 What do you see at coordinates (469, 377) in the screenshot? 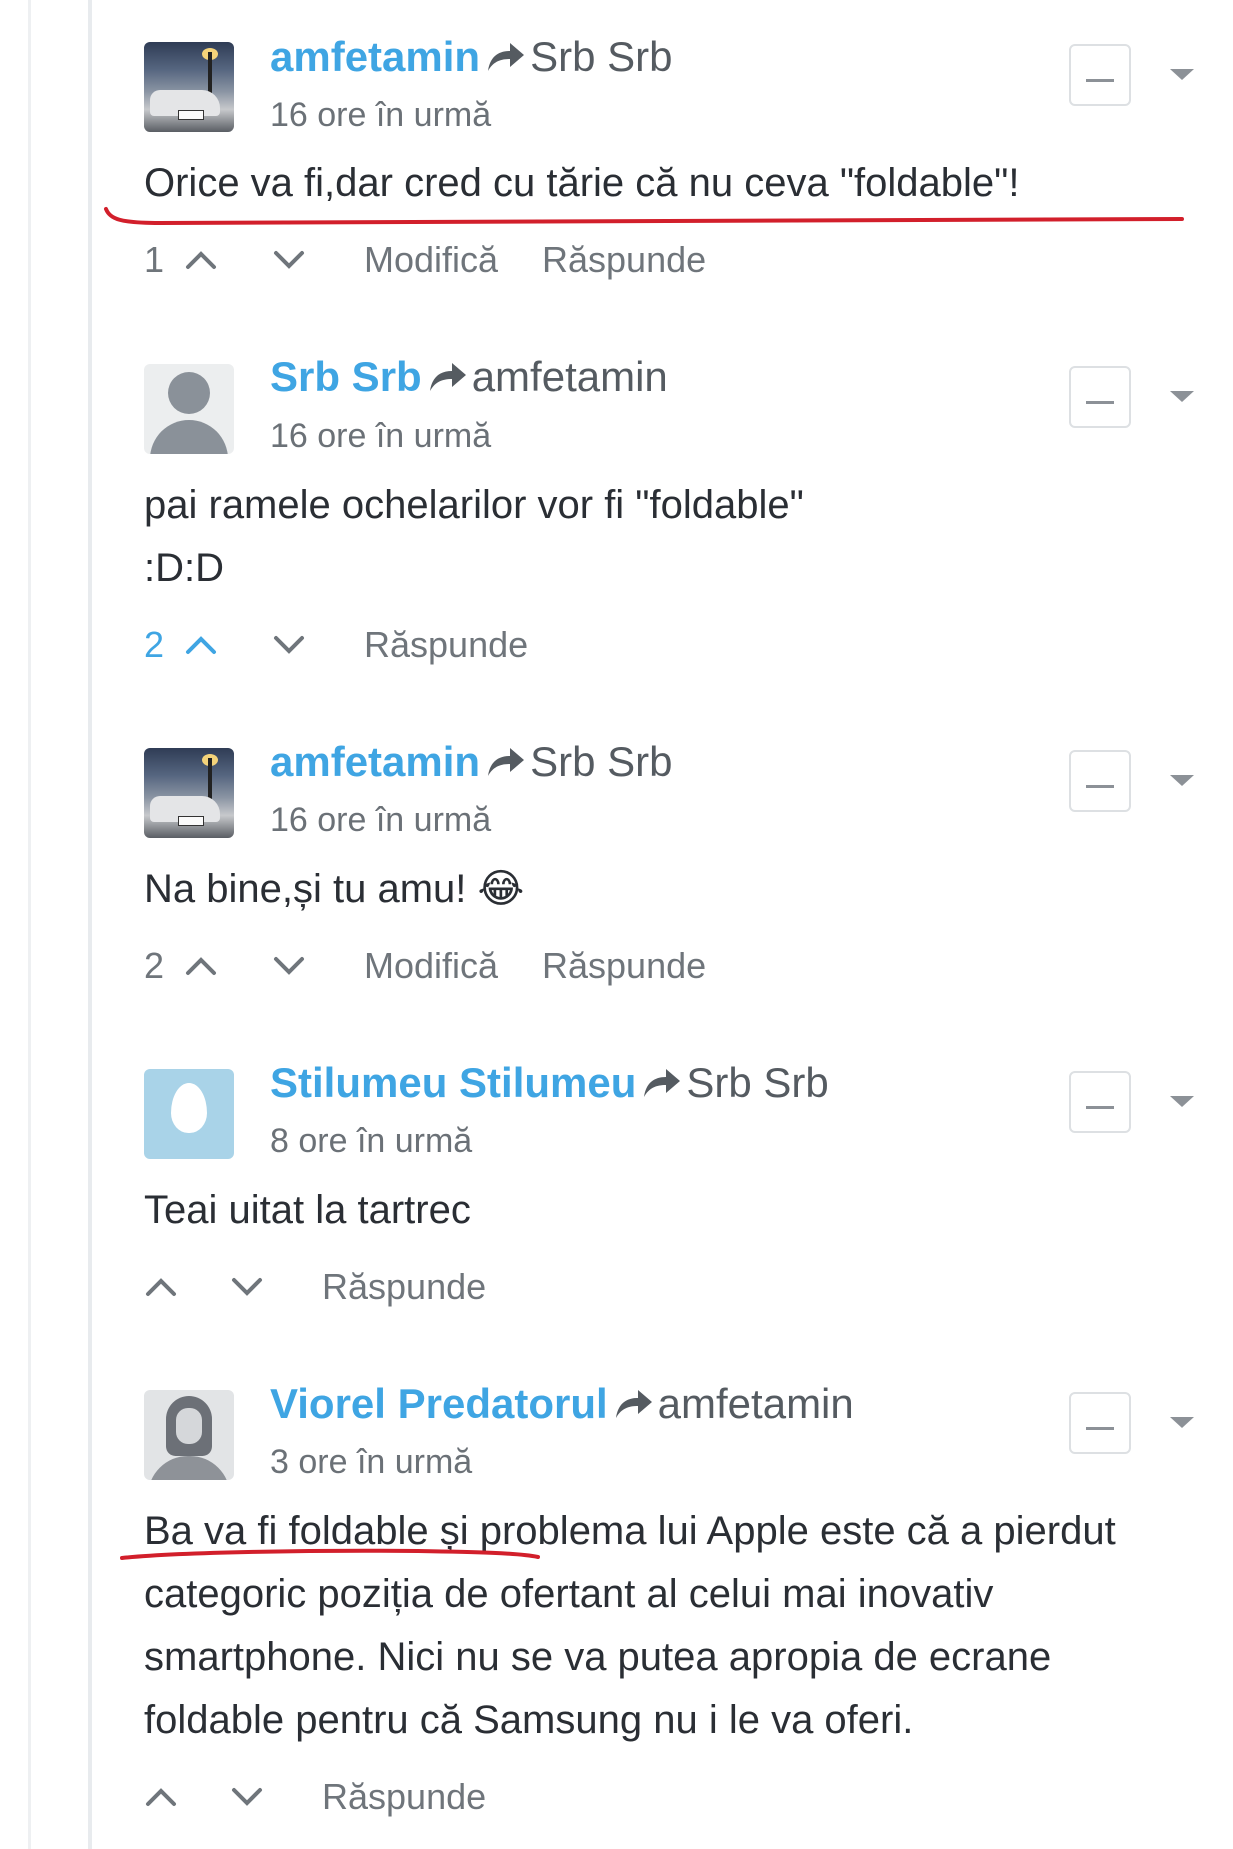
I see `comment-header: Srb Srb amfetamin` at bounding box center [469, 377].